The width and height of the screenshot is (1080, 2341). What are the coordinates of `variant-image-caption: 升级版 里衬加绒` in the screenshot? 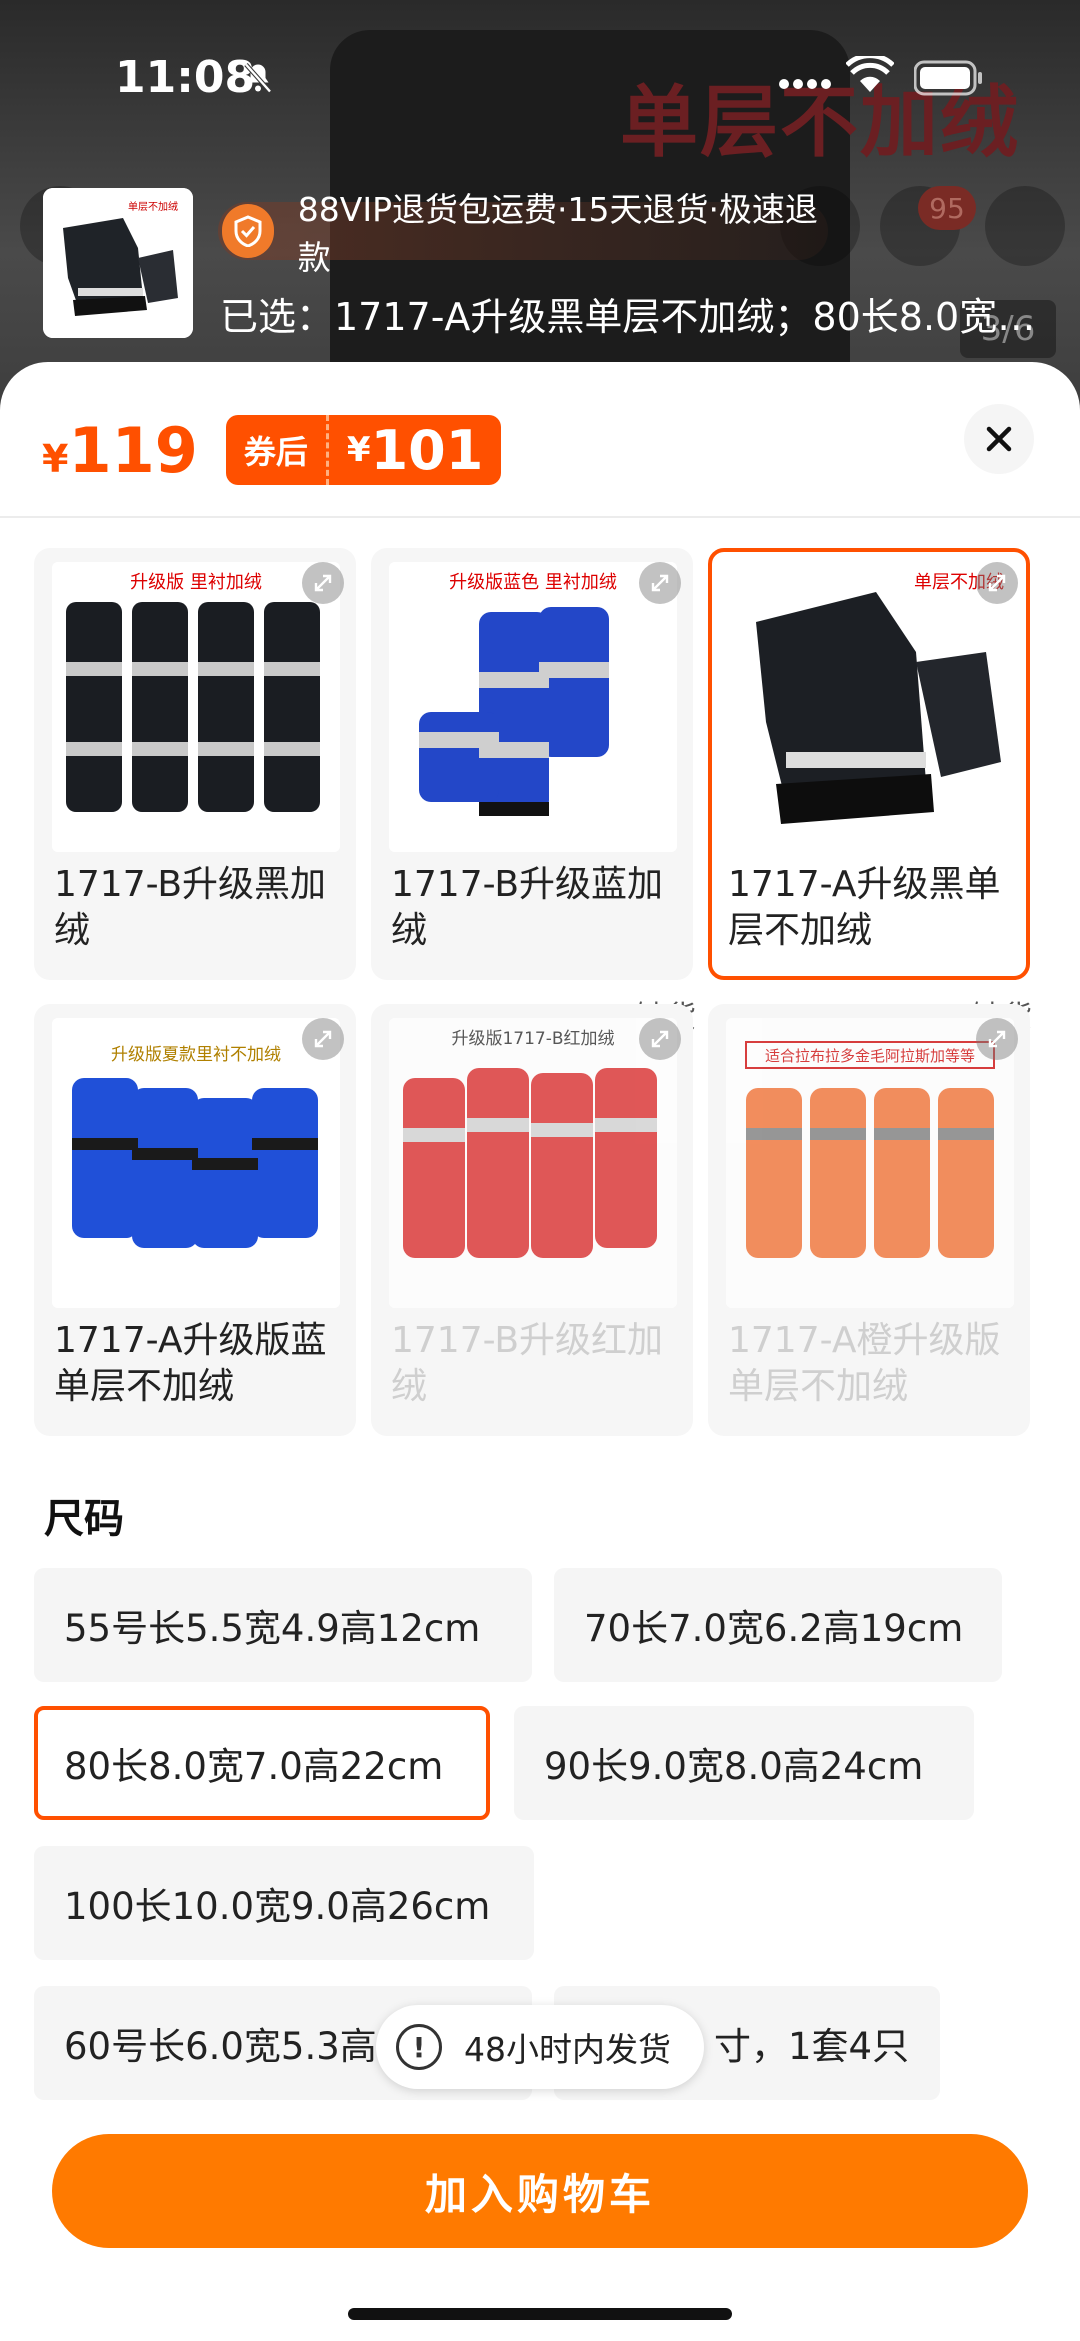 It's located at (196, 582).